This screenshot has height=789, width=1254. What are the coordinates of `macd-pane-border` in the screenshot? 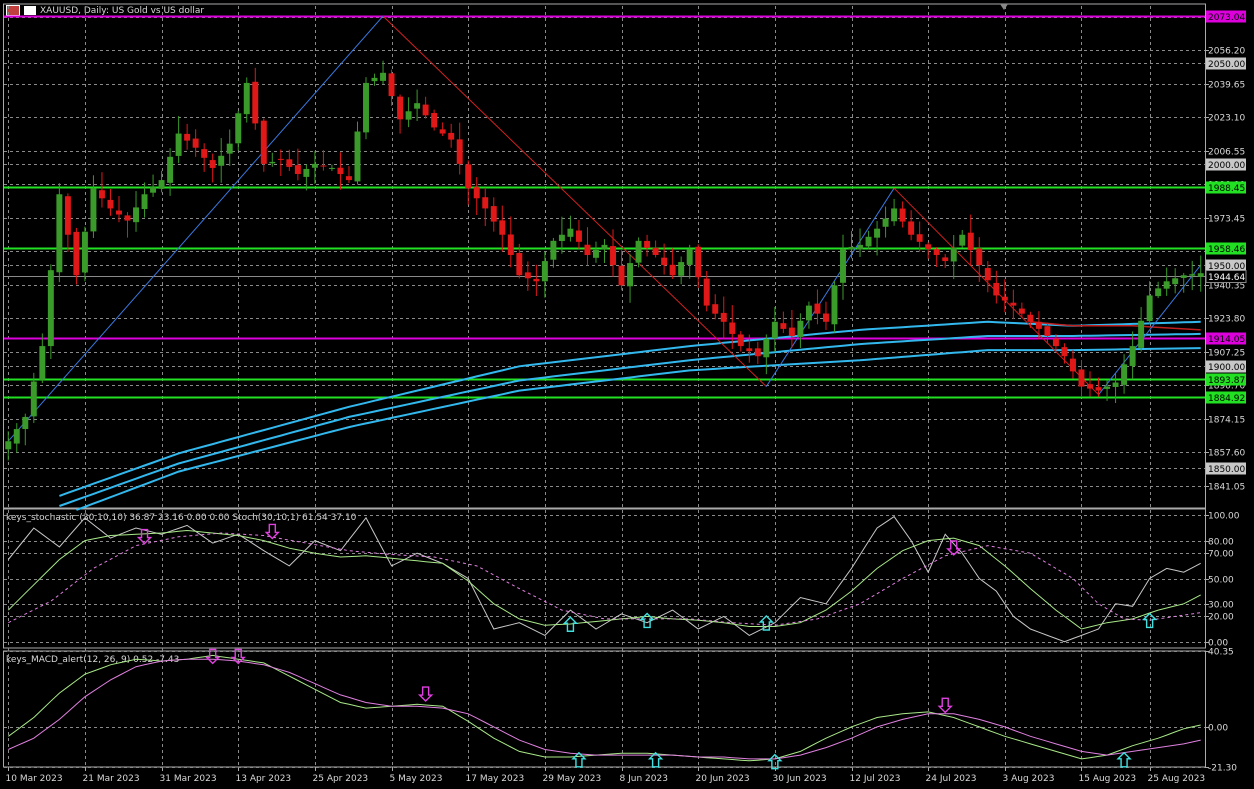 It's located at (604, 709).